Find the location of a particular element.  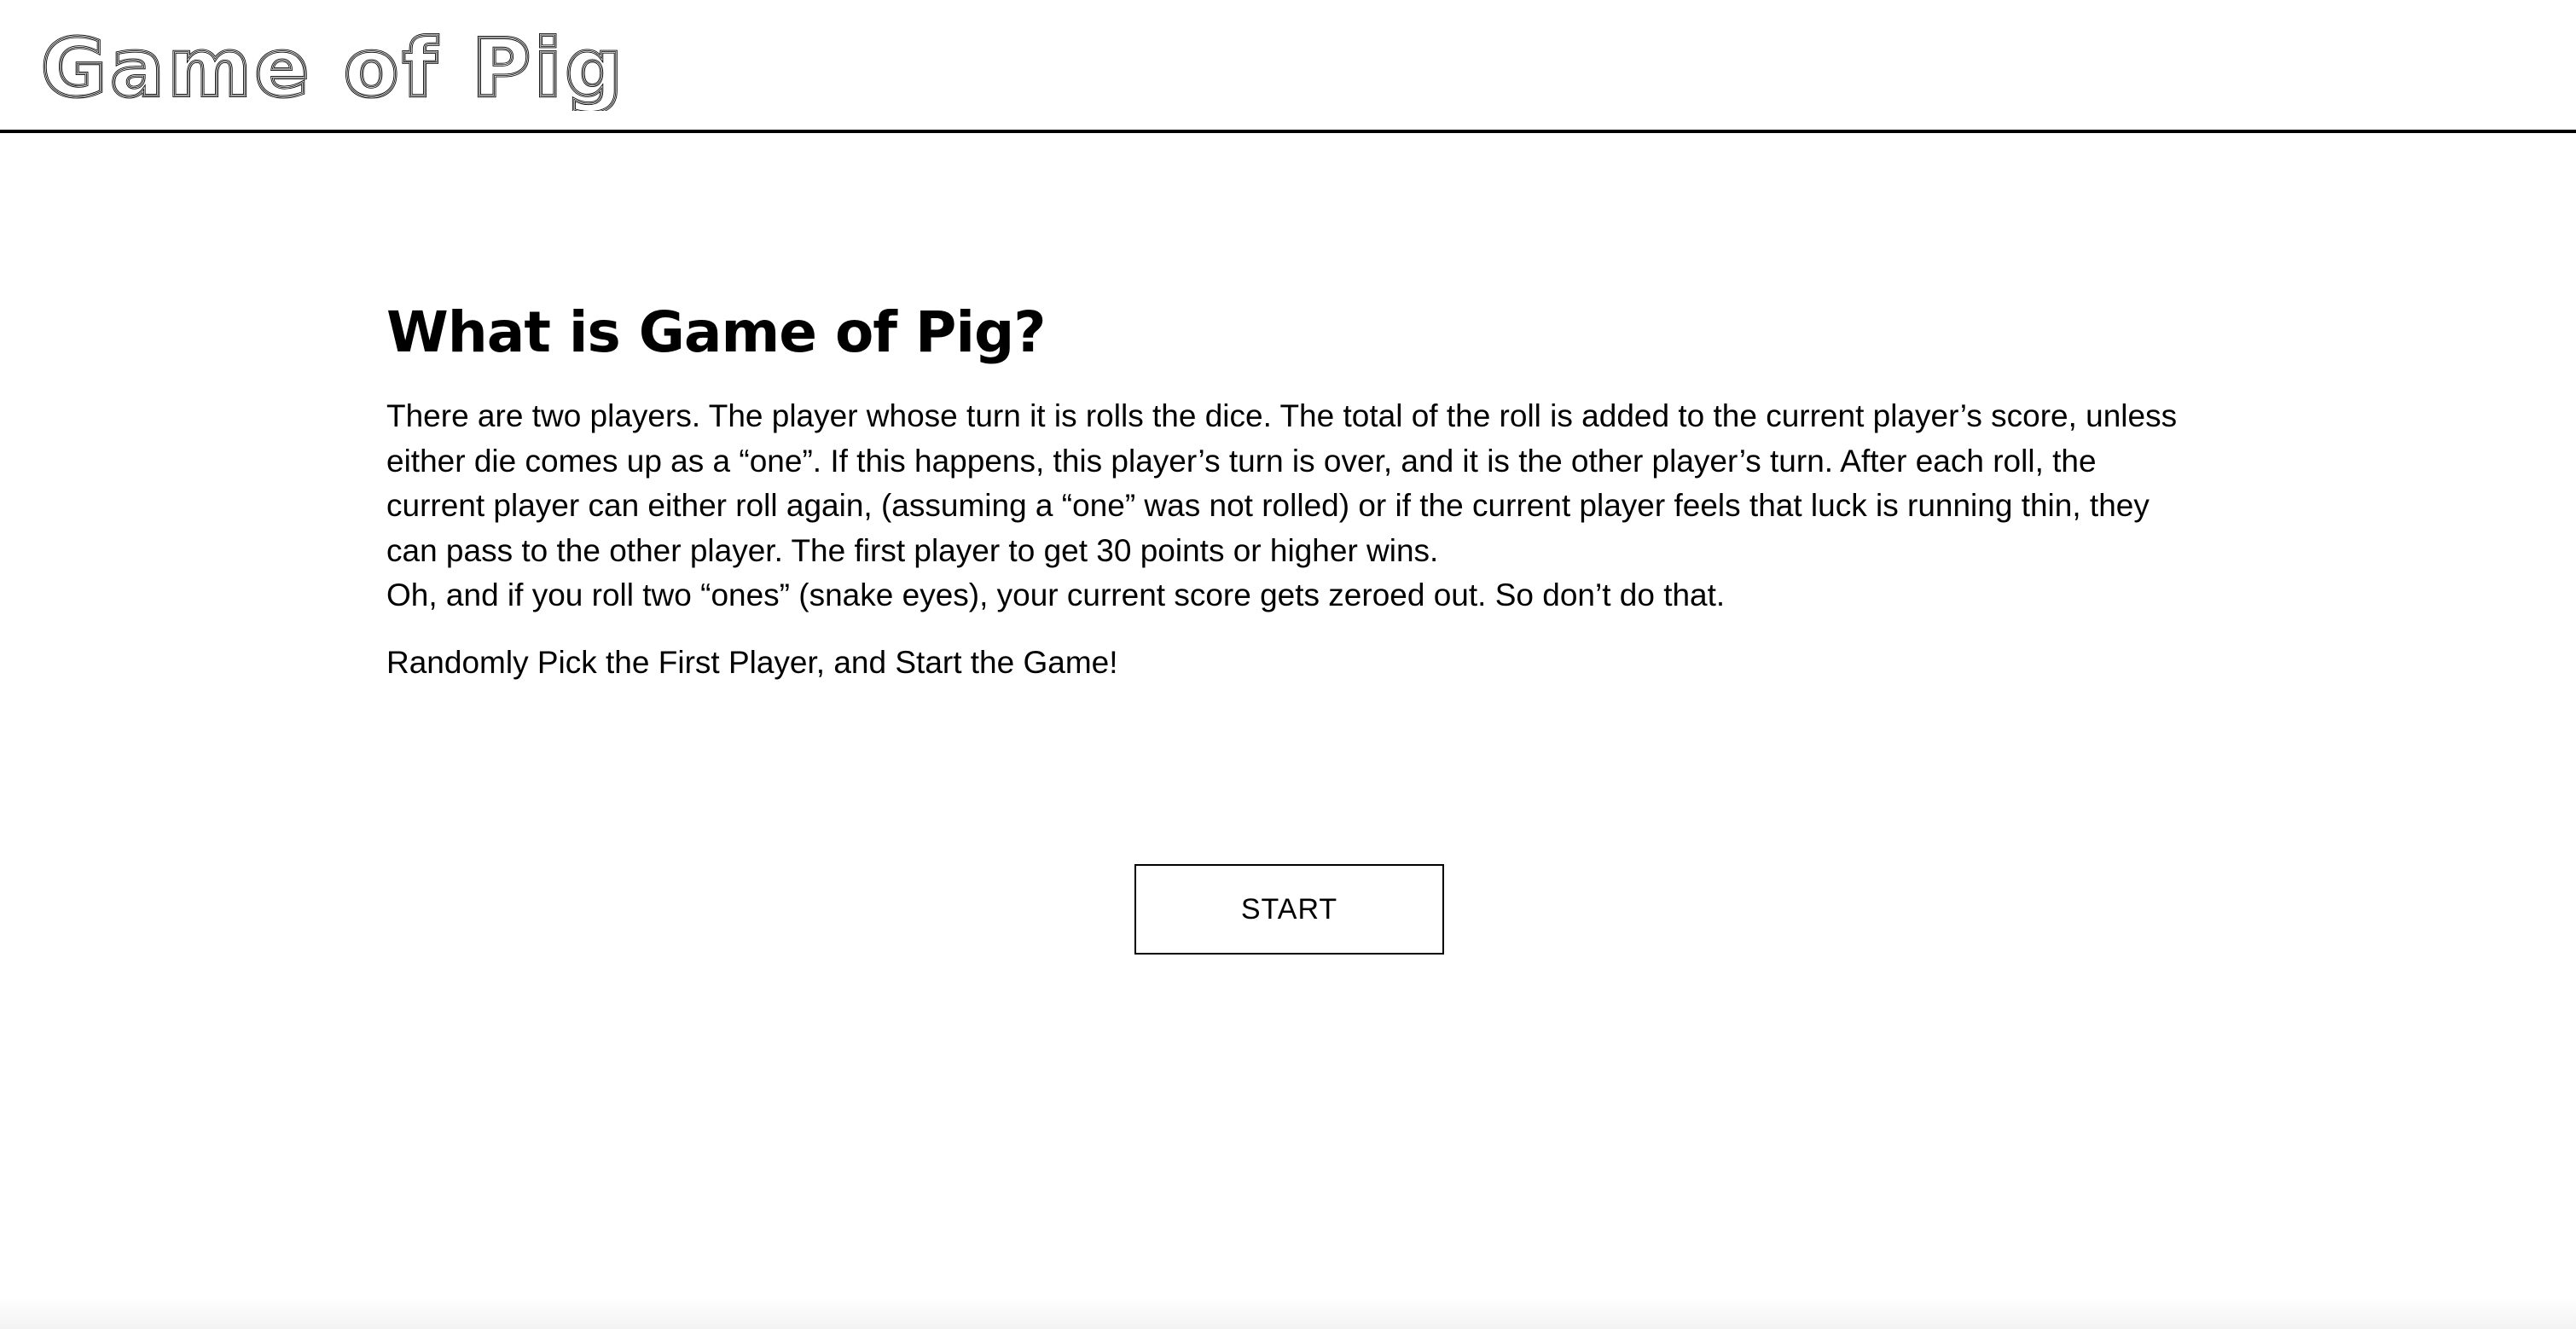

page-title: What is Game of Pig? is located at coordinates (716, 332).